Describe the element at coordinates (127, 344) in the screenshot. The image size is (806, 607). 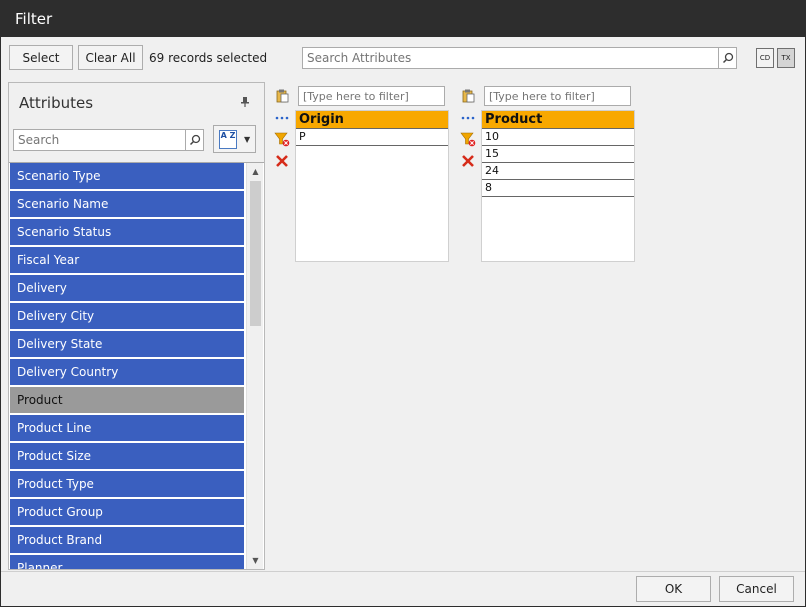
I see `attribute-list-item: Delivery State` at that location.